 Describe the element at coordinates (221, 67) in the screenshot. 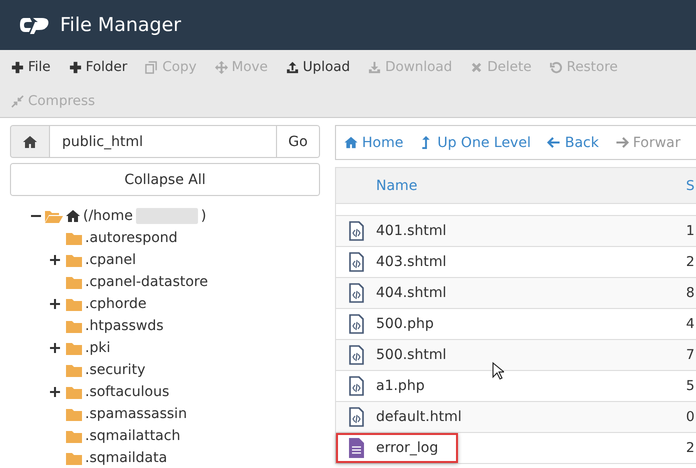

I see `move-arrows-icon` at that location.